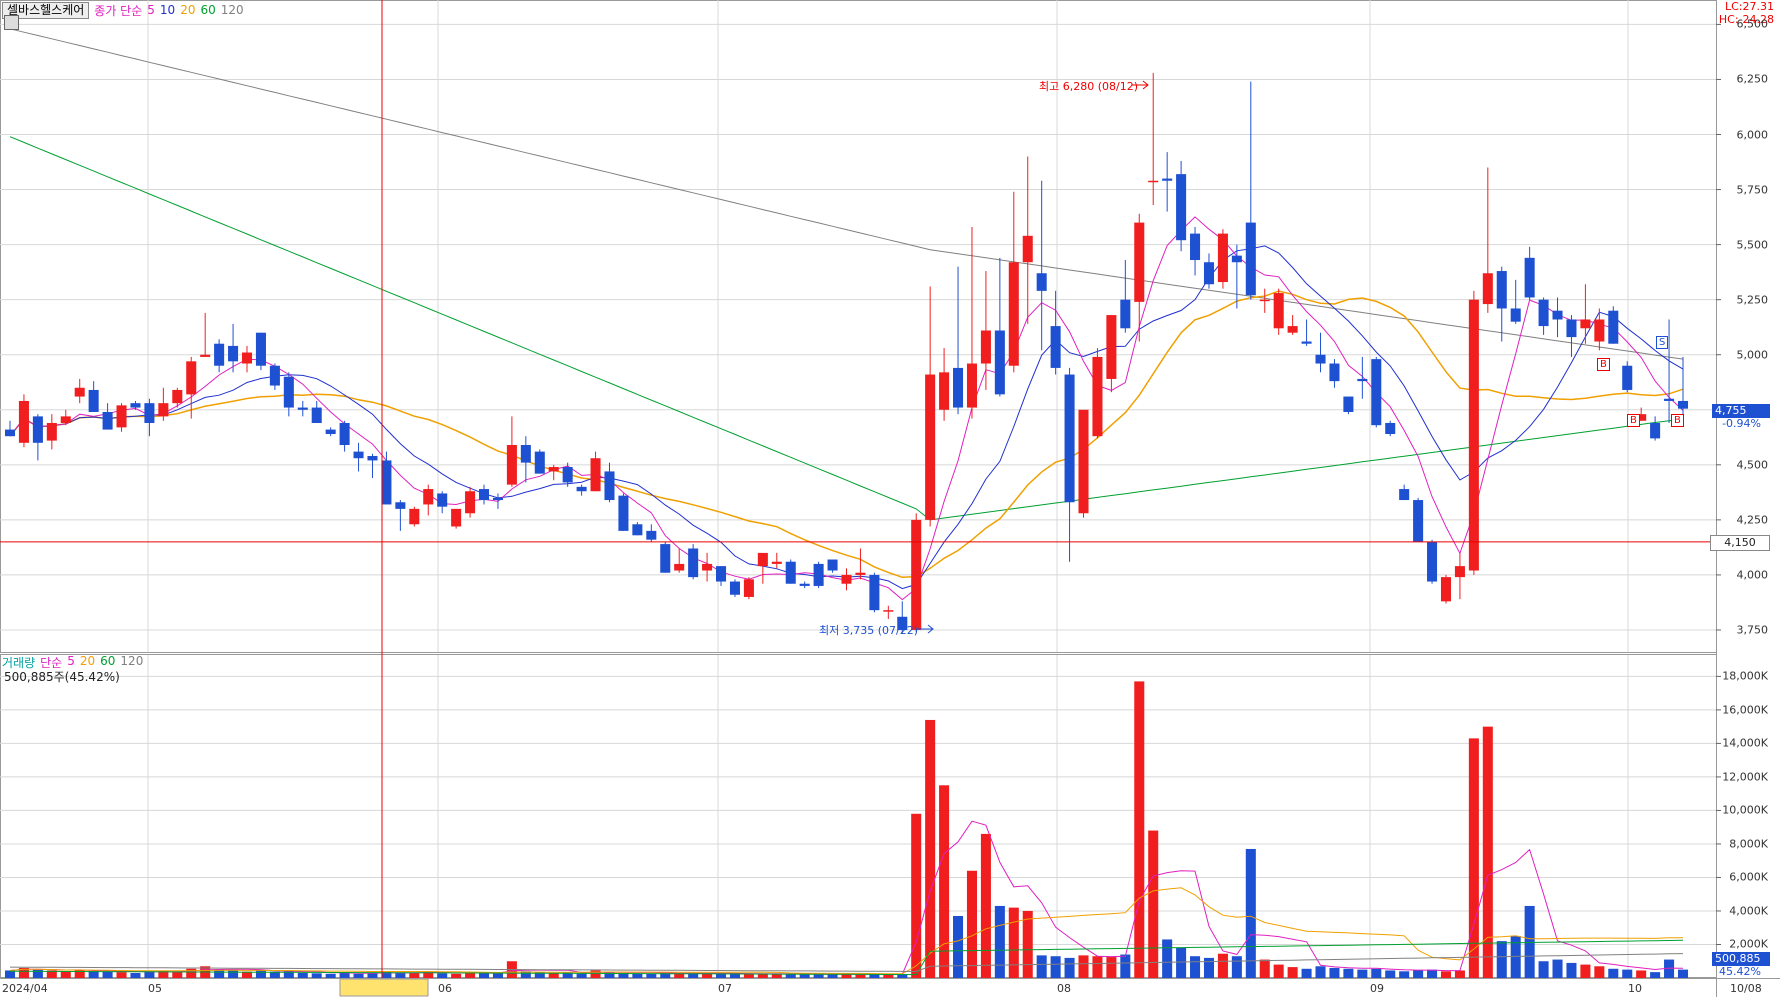 The image size is (1780, 997). What do you see at coordinates (123, 10) in the screenshot?
I see `price-legend: 셀바스헬스케어 종가 단순 5 10 20 60 120` at bounding box center [123, 10].